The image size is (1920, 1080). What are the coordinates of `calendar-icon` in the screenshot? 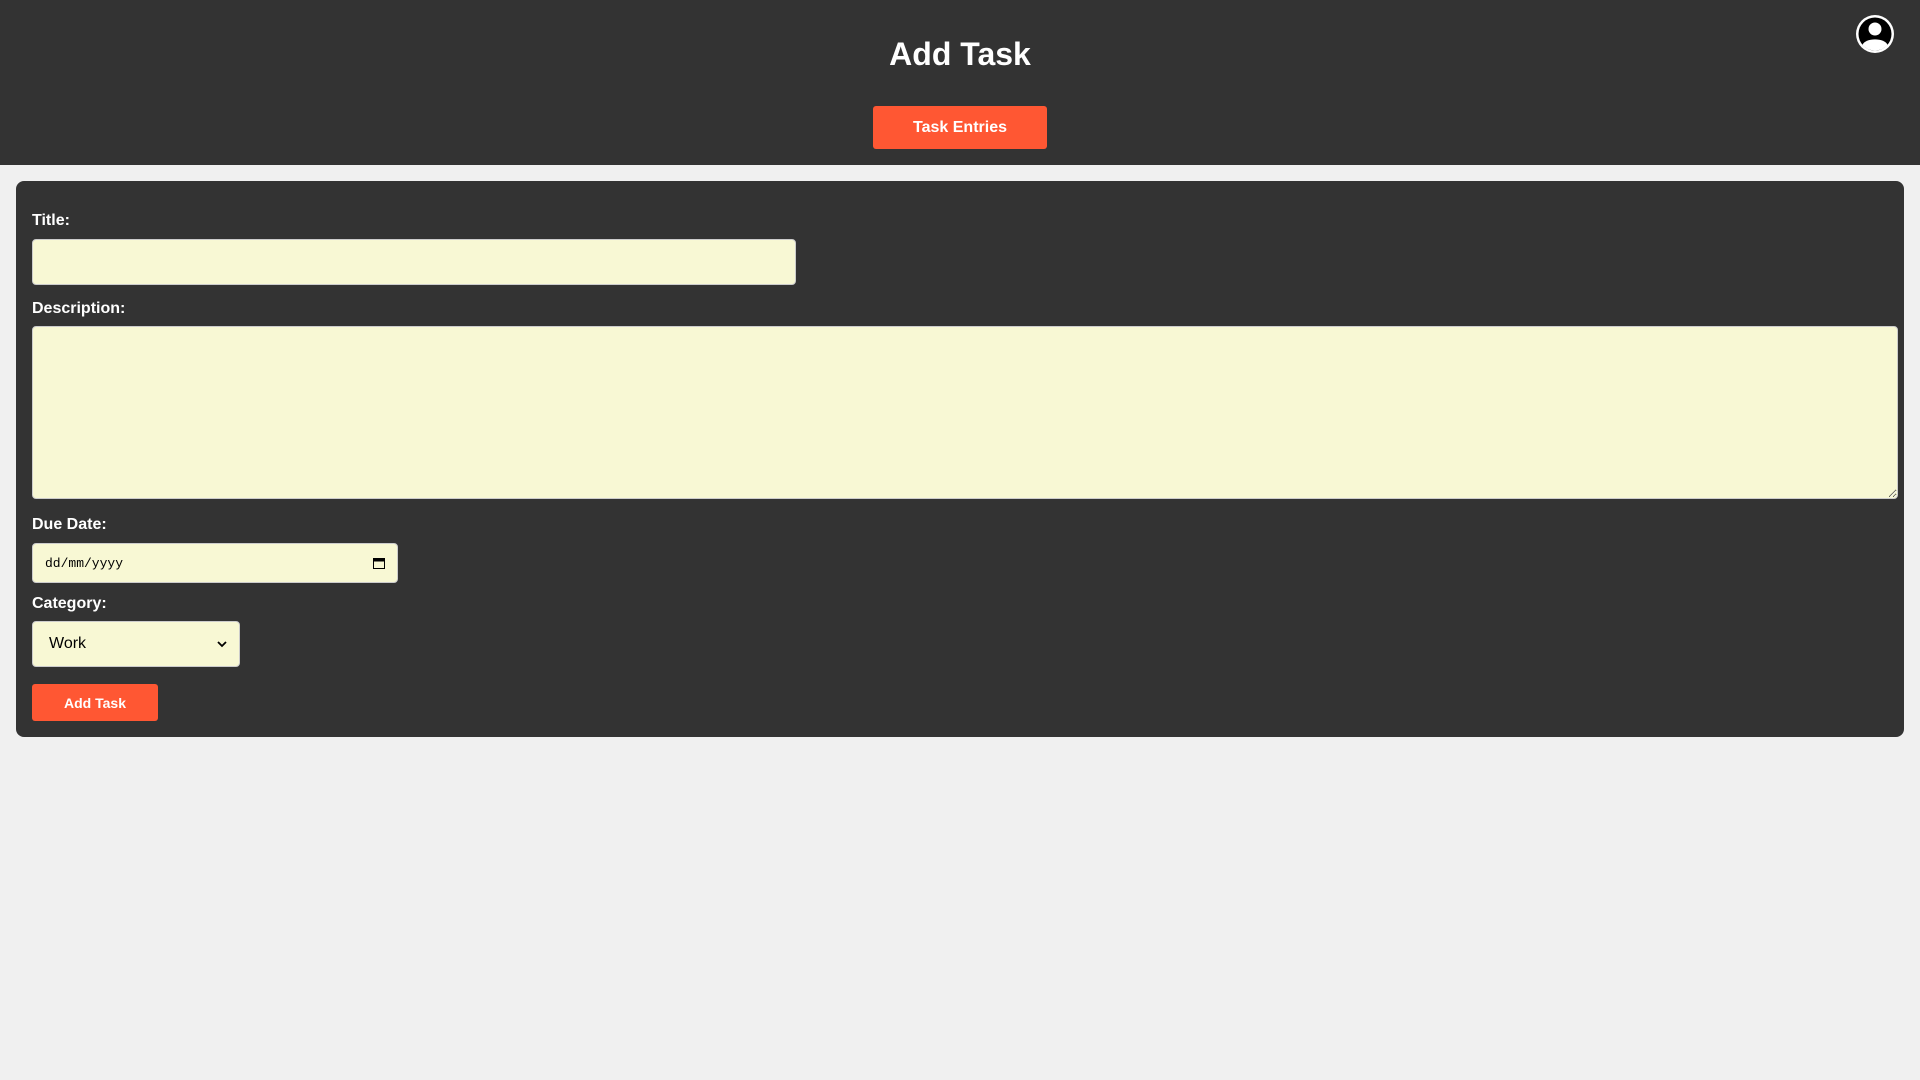 It's located at (379, 563).